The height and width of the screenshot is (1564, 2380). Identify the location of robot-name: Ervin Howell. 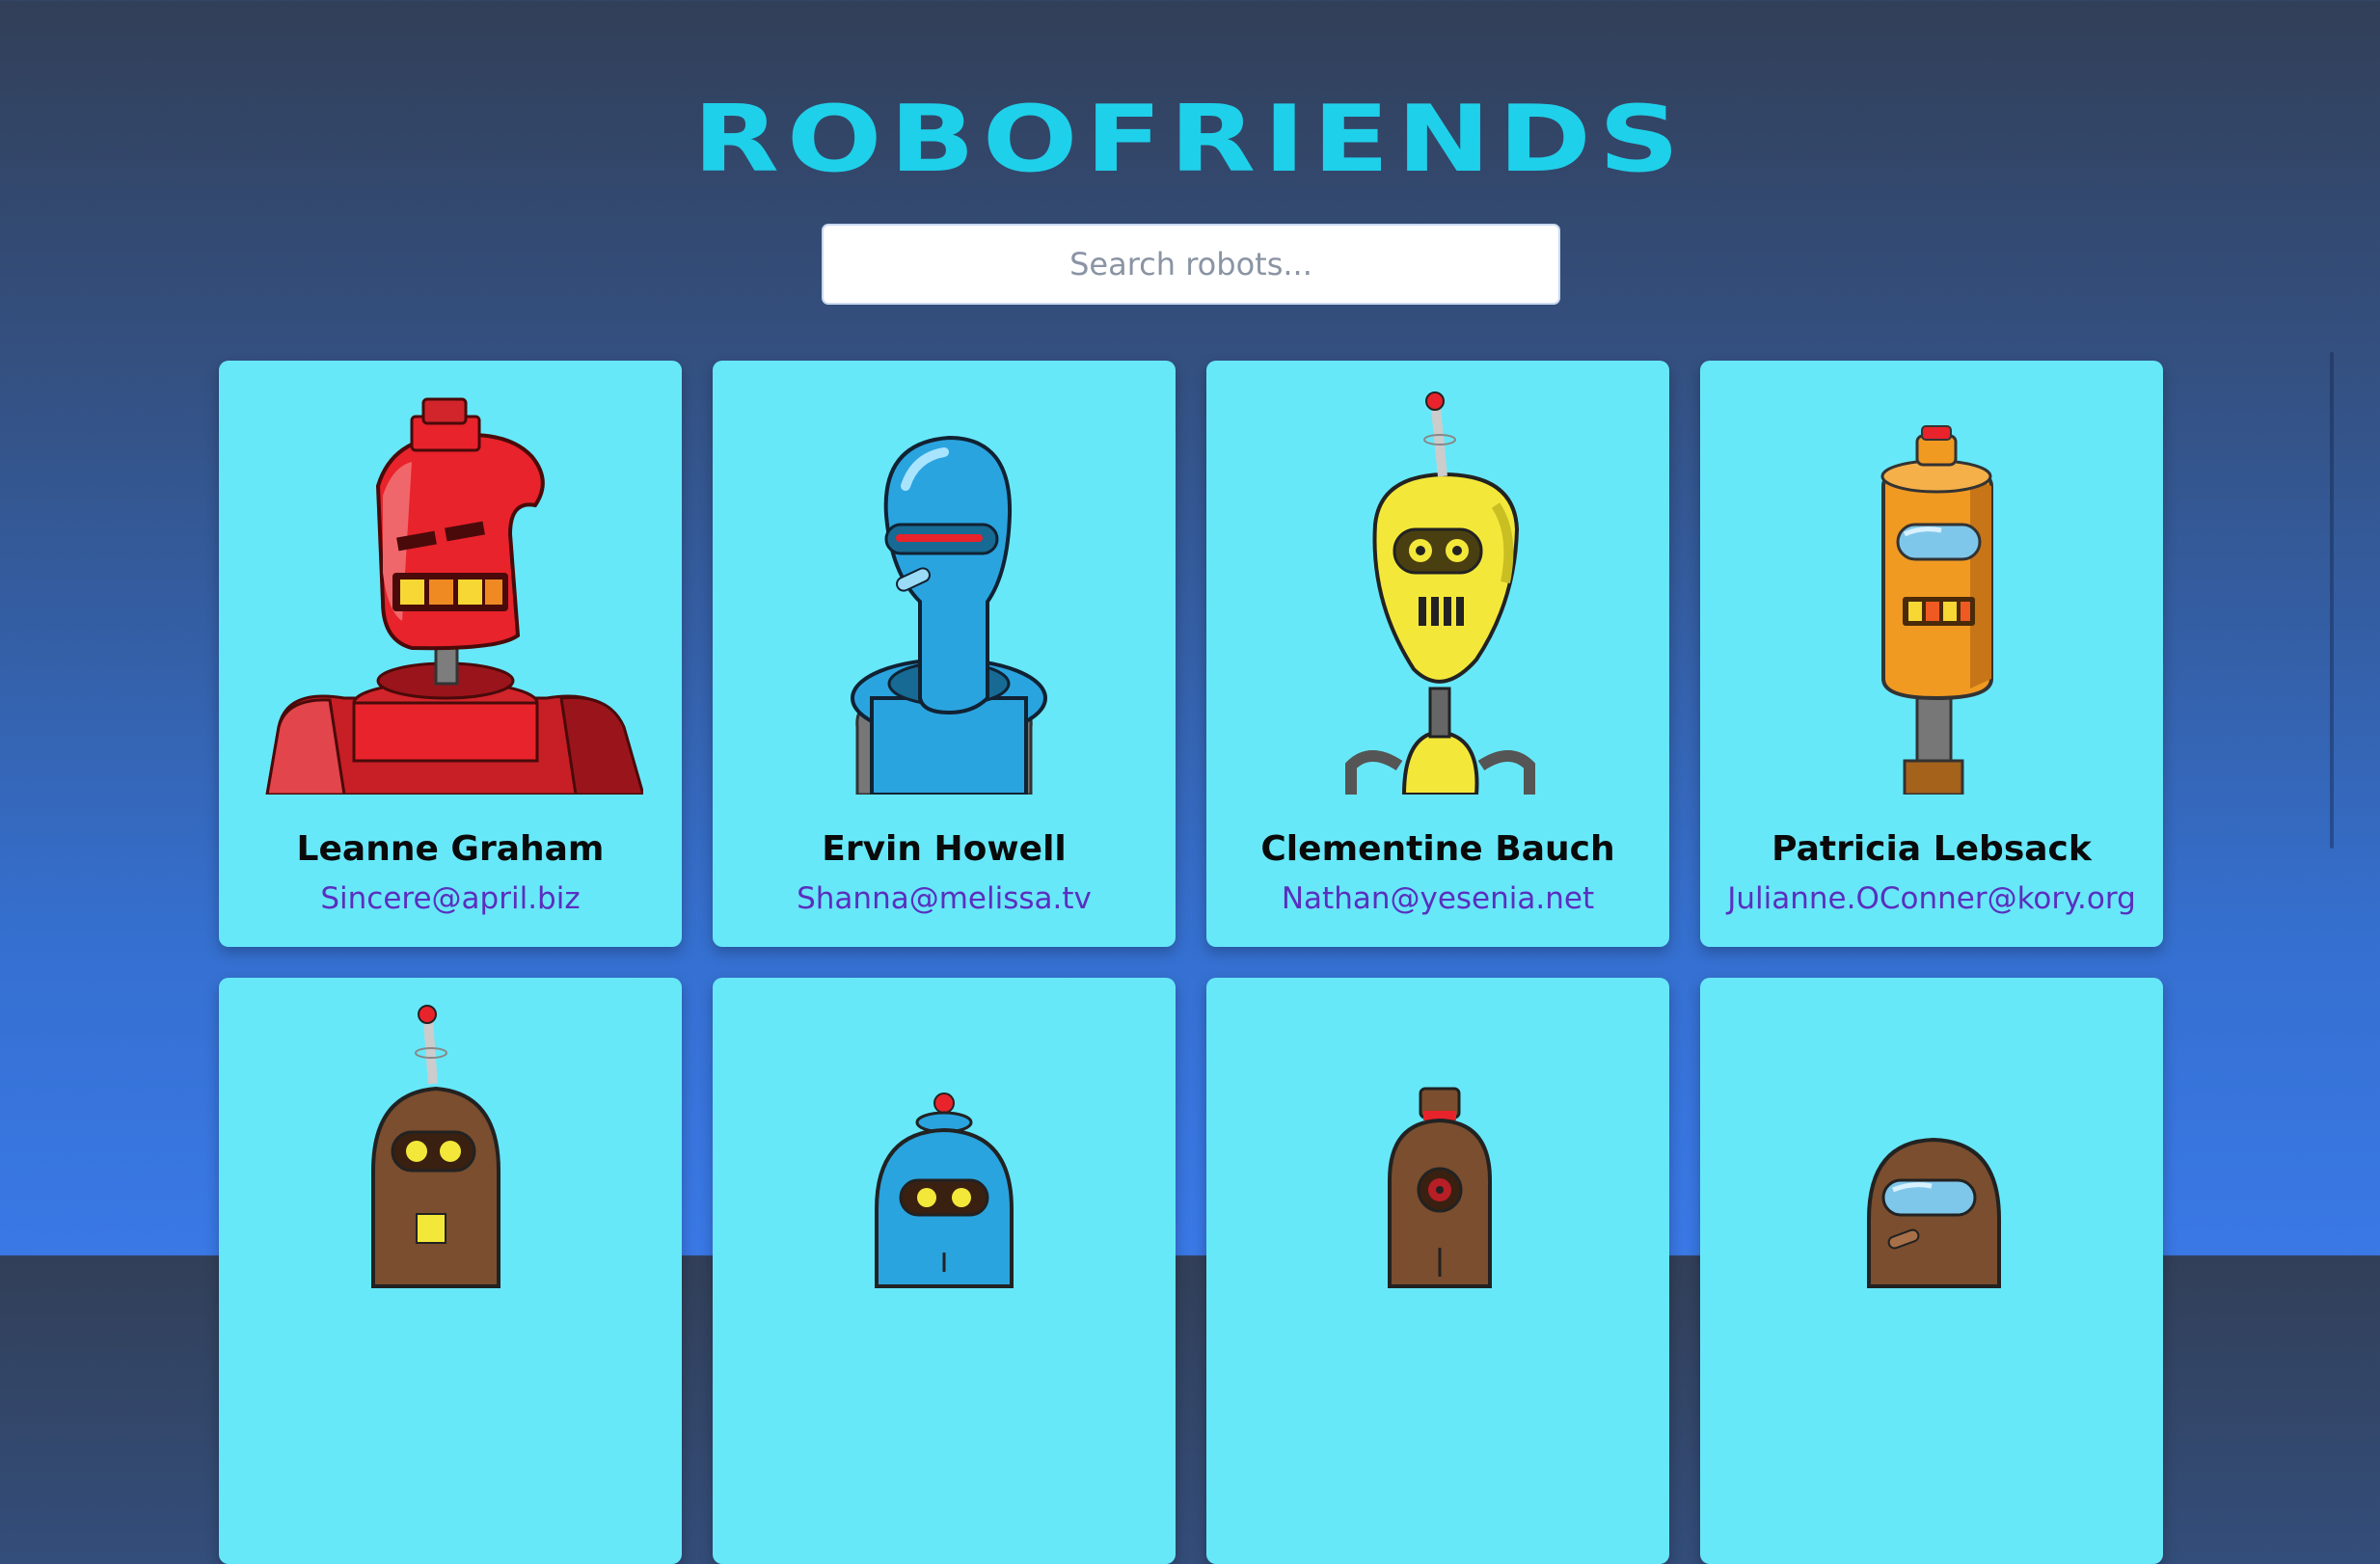
(945, 849).